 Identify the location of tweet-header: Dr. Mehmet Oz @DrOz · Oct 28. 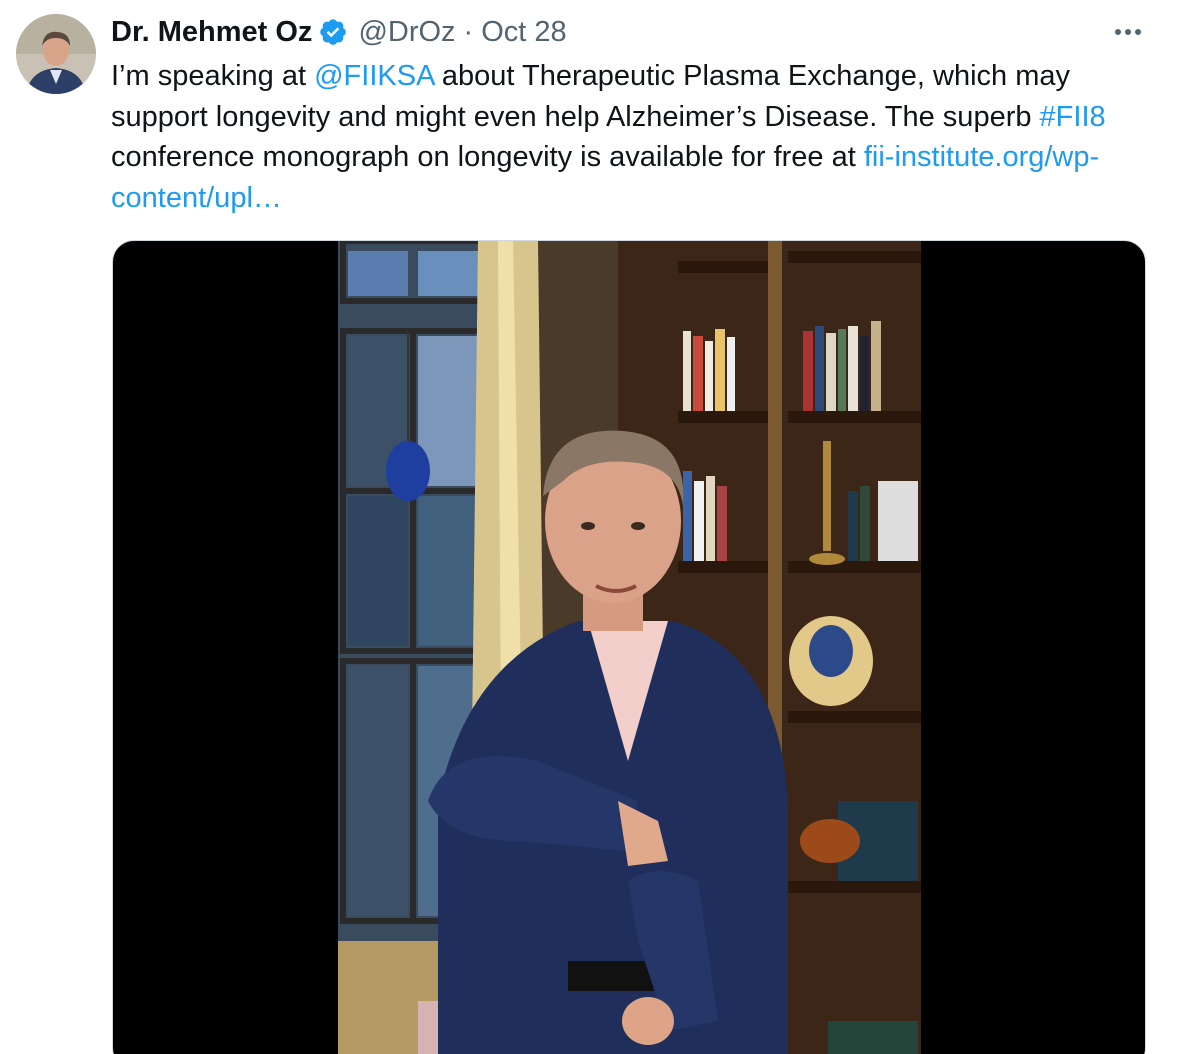
(339, 32).